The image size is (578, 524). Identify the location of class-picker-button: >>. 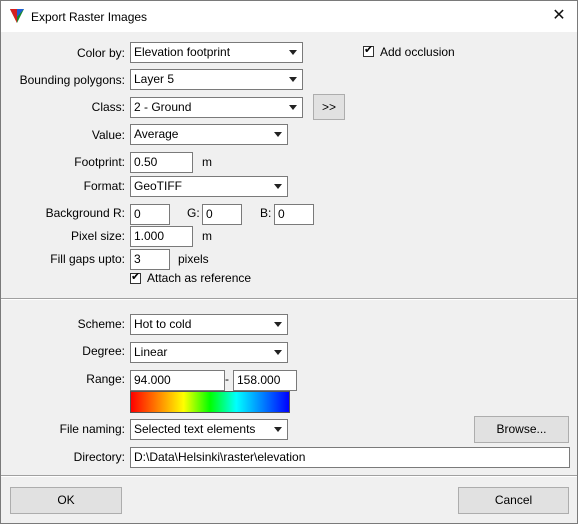
(329, 107).